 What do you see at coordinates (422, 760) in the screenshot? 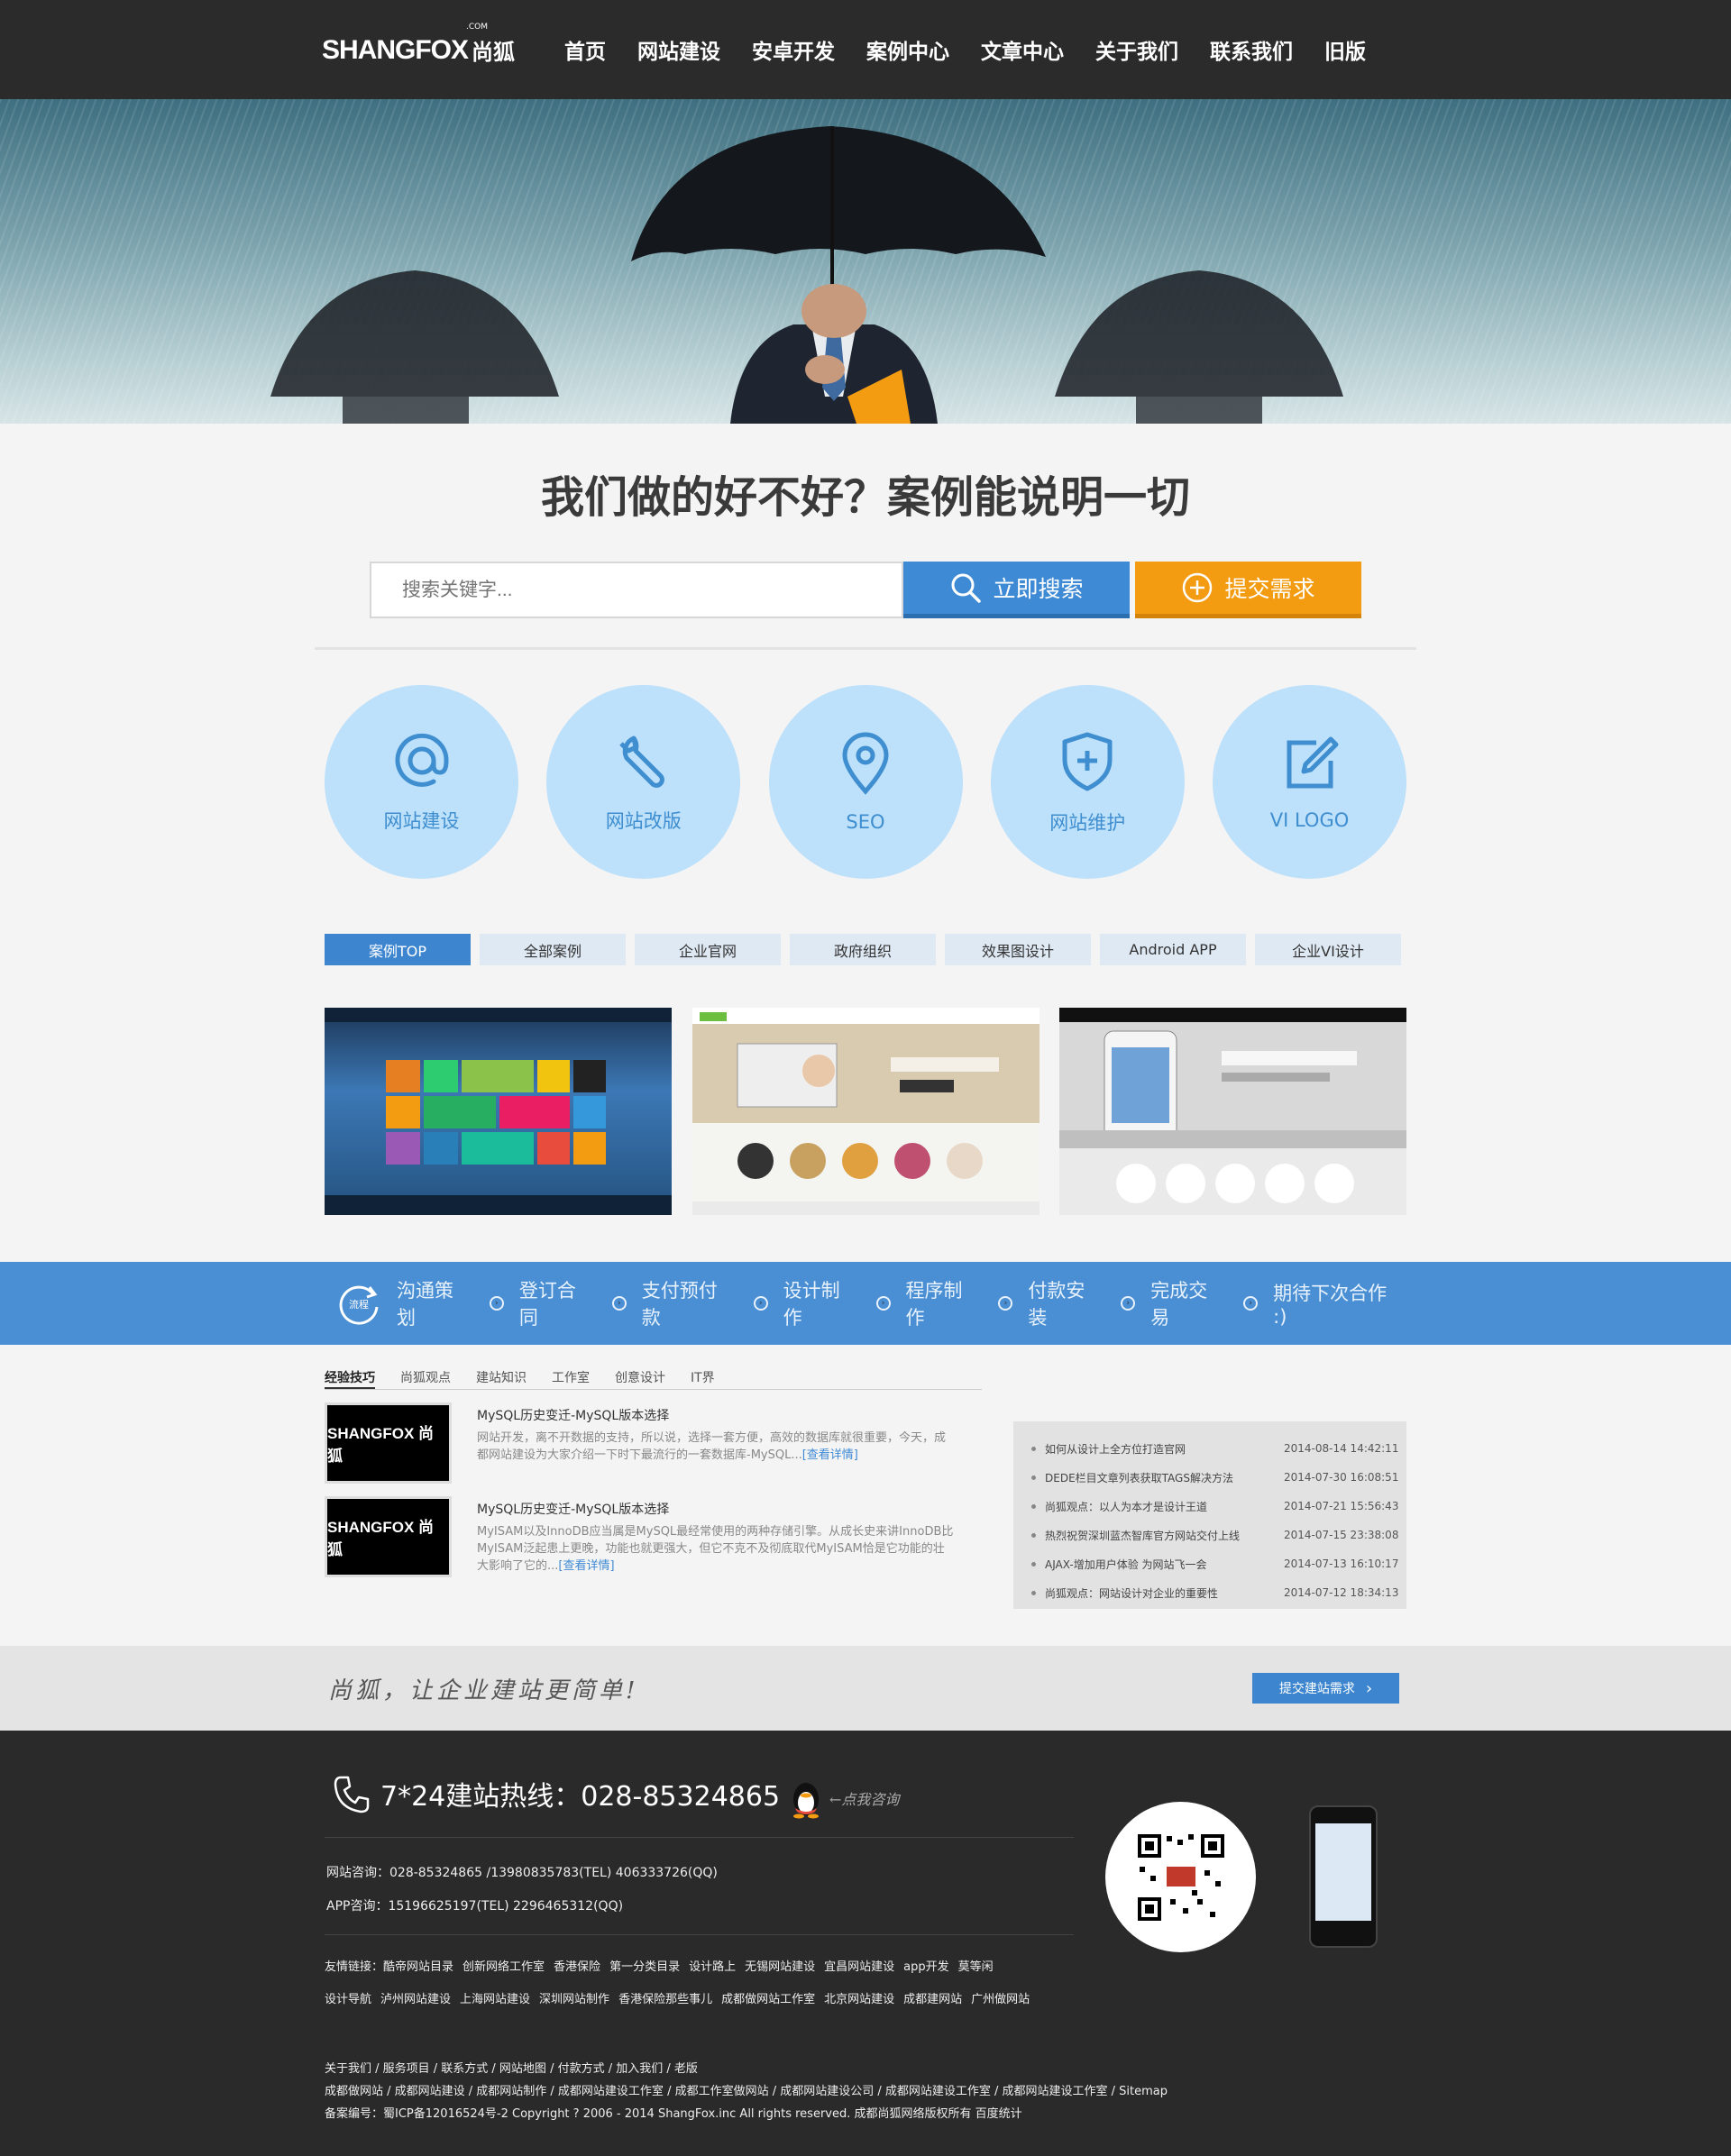
I see `at-sign-icon` at bounding box center [422, 760].